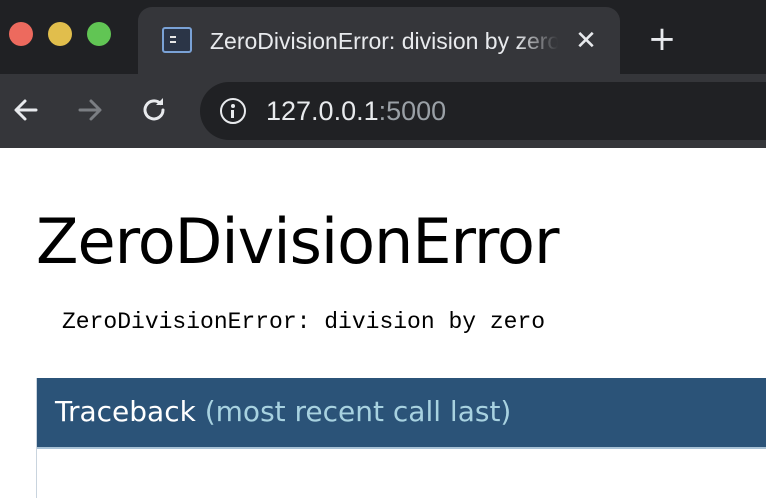 The image size is (766, 498). I want to click on back-button, so click(26, 110).